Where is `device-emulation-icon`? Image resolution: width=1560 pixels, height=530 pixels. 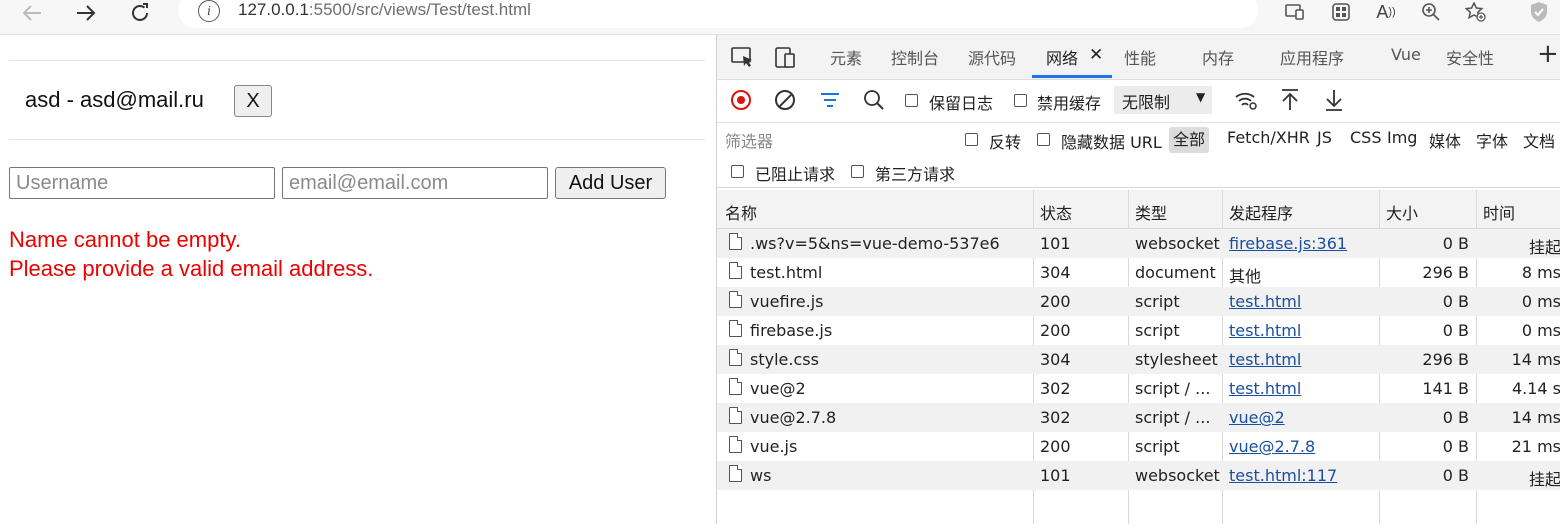 device-emulation-icon is located at coordinates (786, 58).